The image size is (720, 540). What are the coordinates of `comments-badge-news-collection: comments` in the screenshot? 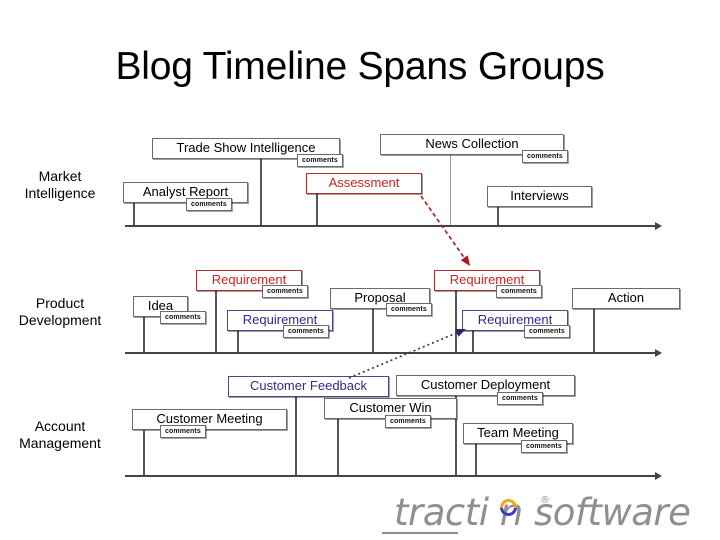 It's located at (545, 156).